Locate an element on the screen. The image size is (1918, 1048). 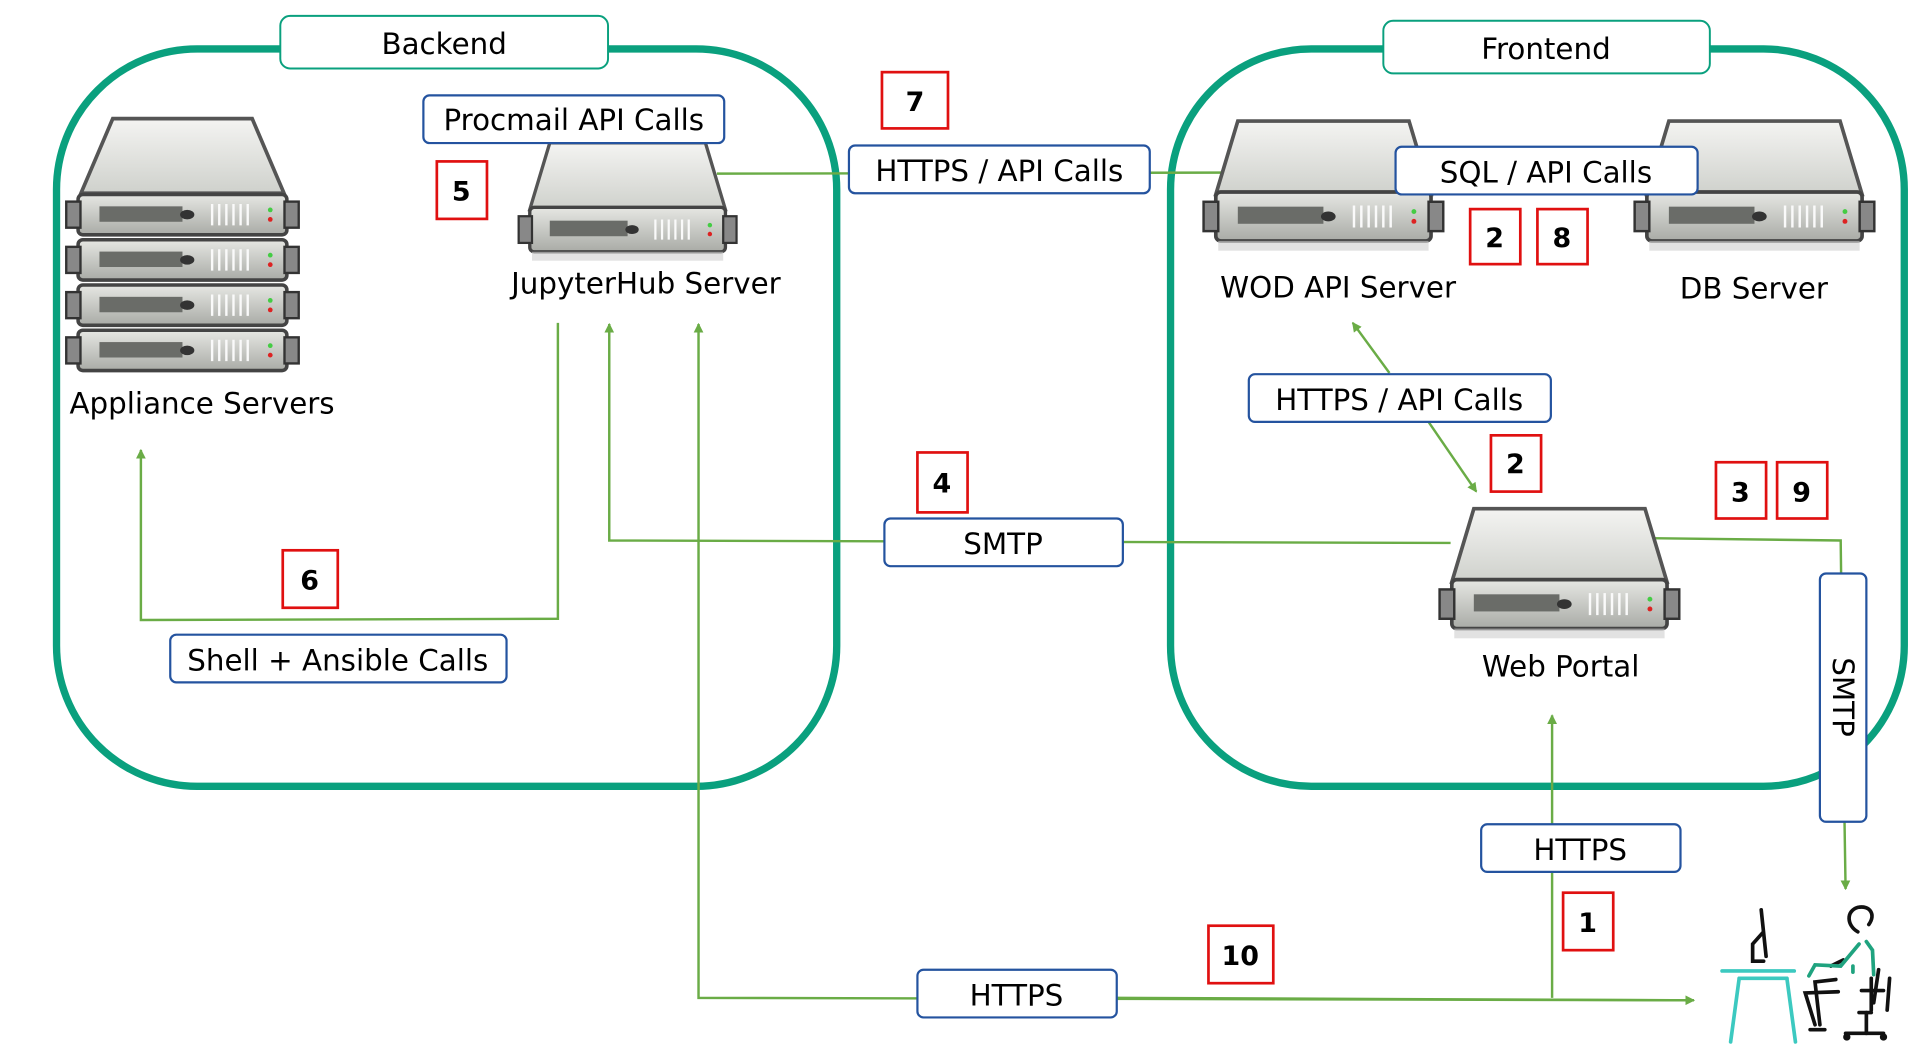
step-9: 9 is located at coordinates (1802, 490).